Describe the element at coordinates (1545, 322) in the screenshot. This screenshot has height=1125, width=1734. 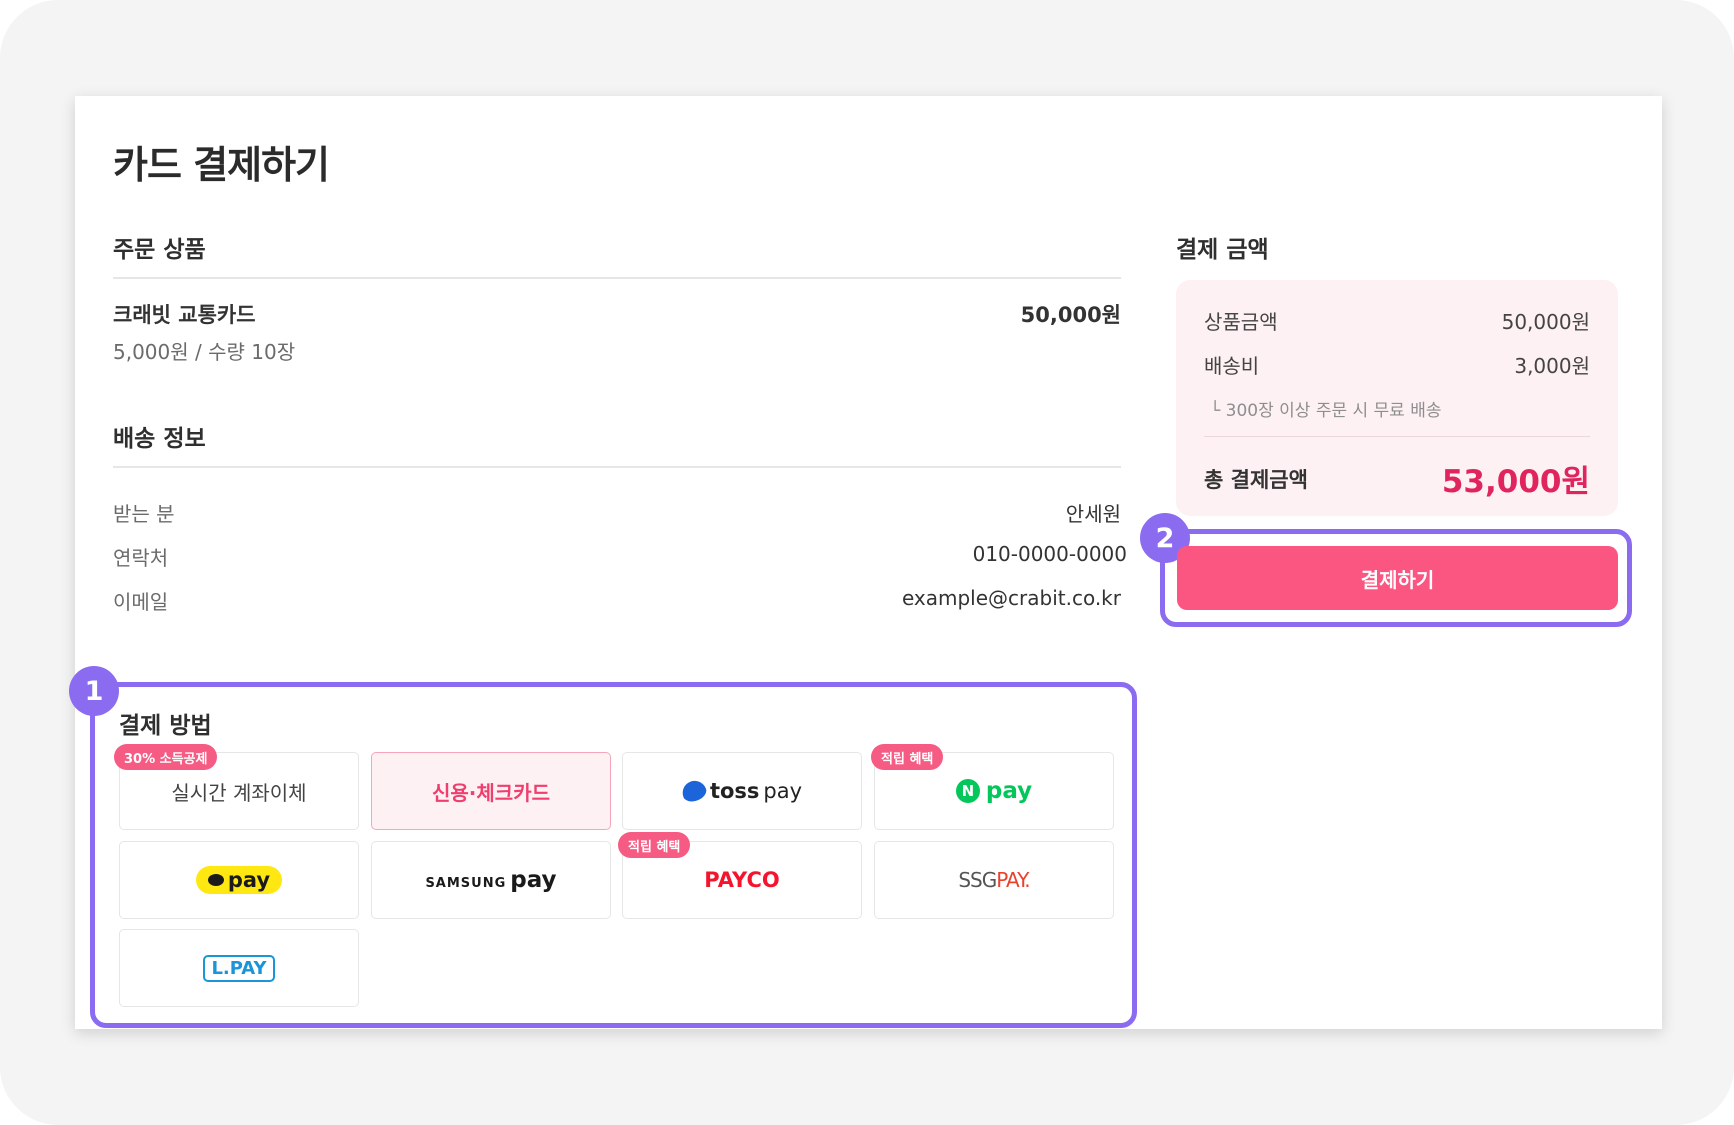
I see `subtotal-value: 50,000원` at that location.